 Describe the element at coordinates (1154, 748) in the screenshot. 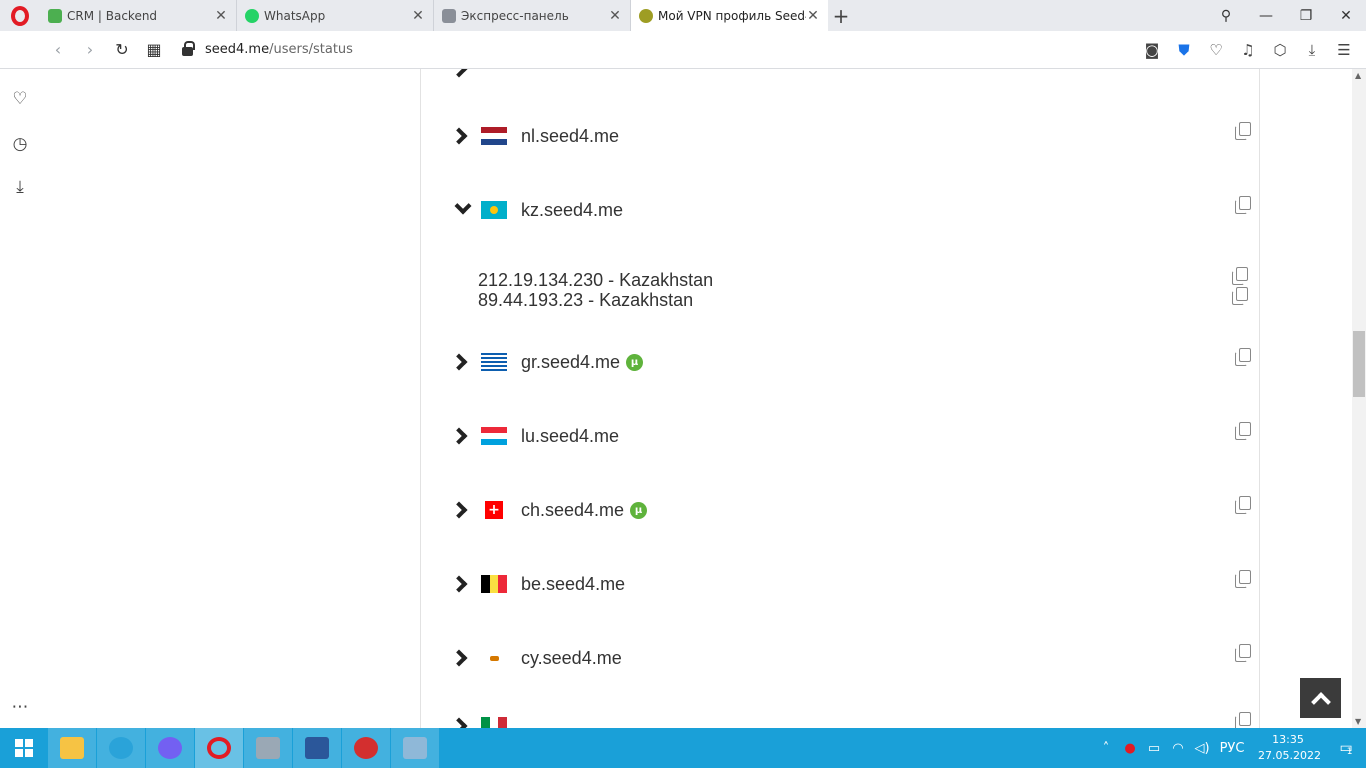

I see `battery-icon: ▭` at that location.